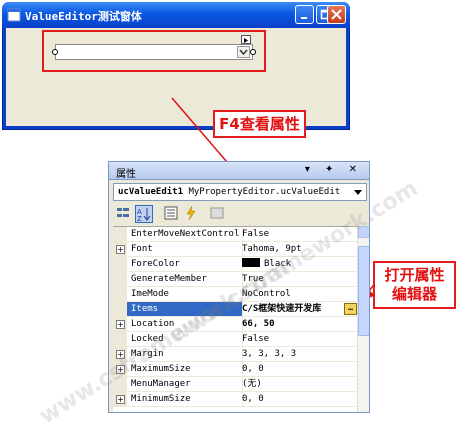 The image size is (474, 429). Describe the element at coordinates (252, 384) in the screenshot. I see `property-value-text: (无)` at that location.